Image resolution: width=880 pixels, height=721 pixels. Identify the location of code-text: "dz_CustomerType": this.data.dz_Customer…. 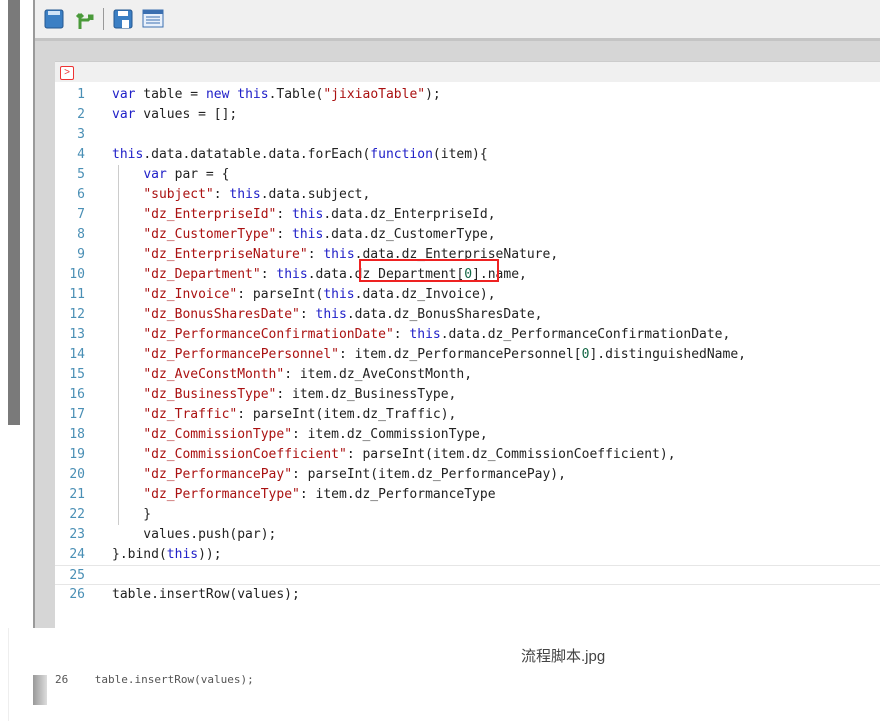
(304, 235).